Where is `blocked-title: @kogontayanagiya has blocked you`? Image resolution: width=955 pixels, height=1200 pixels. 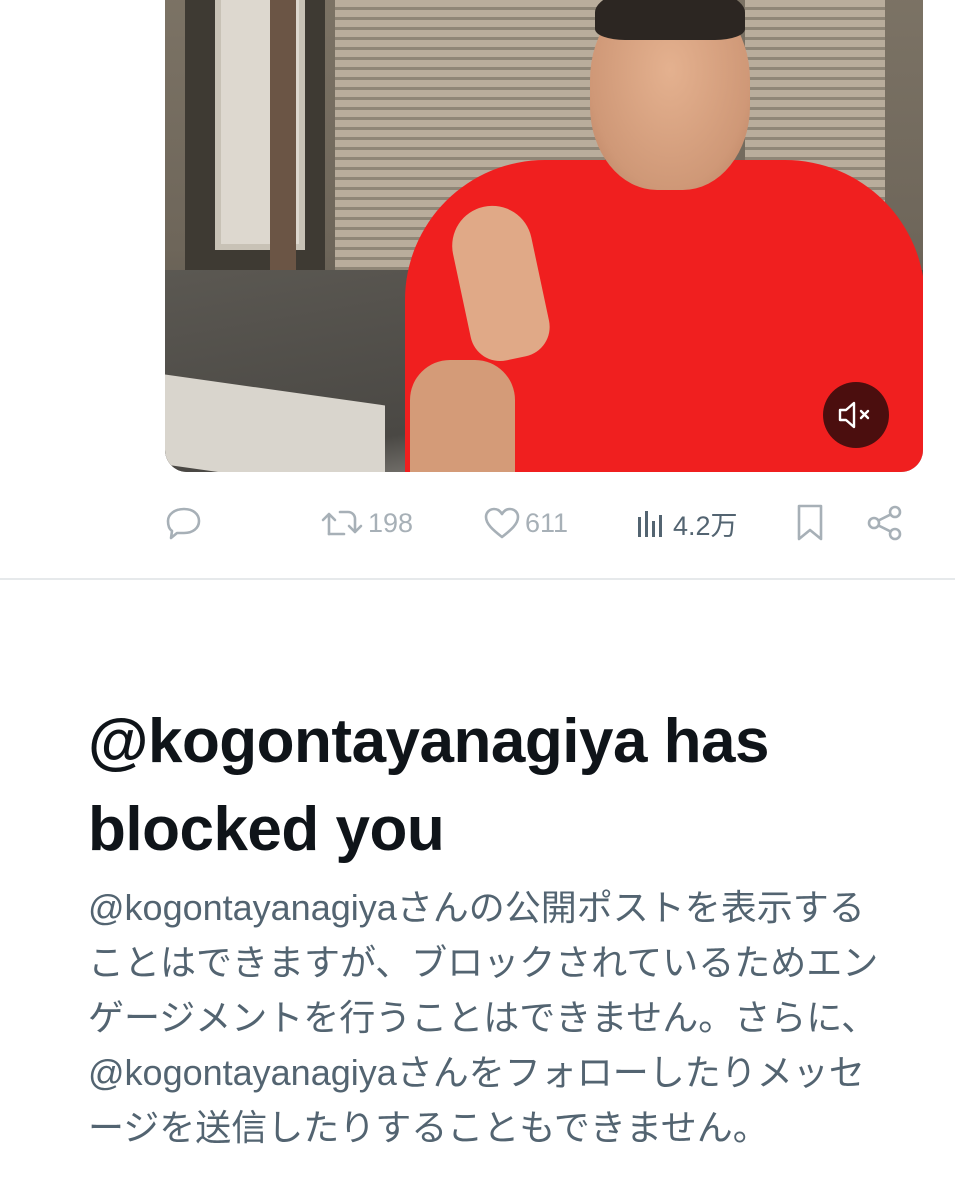 blocked-title: @kogontayanagiya has blocked you is located at coordinates (429, 785).